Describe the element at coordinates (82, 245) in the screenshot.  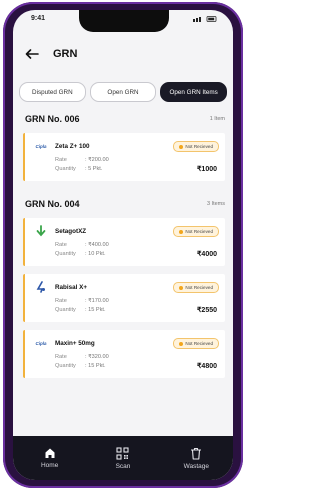
I see `rate-row: Rate: ₹400.00` at that location.